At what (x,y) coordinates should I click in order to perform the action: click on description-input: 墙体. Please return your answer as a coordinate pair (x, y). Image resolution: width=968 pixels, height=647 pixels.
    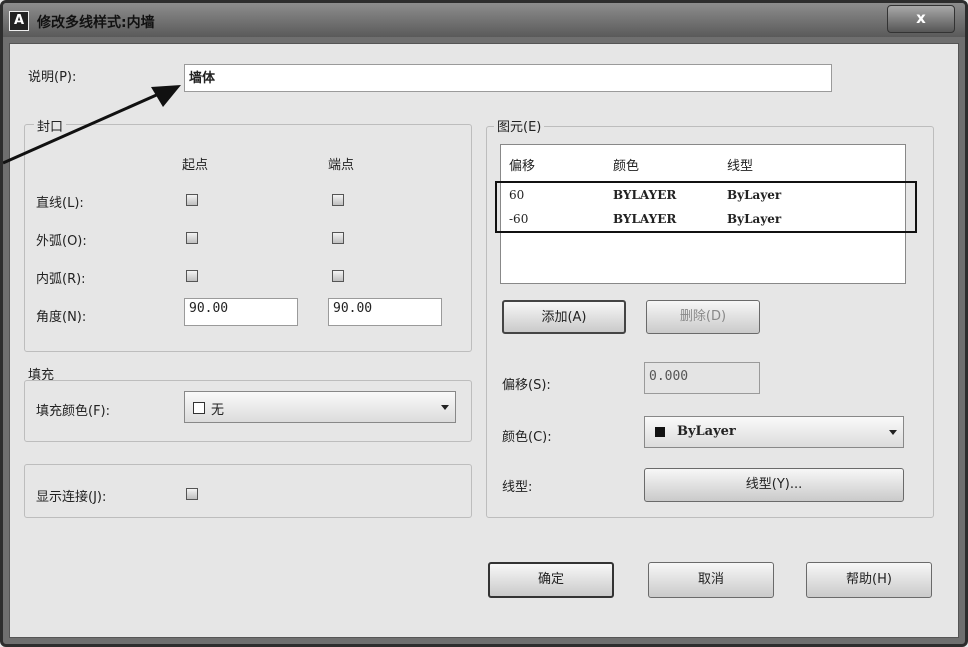
    Looking at the image, I should click on (508, 78).